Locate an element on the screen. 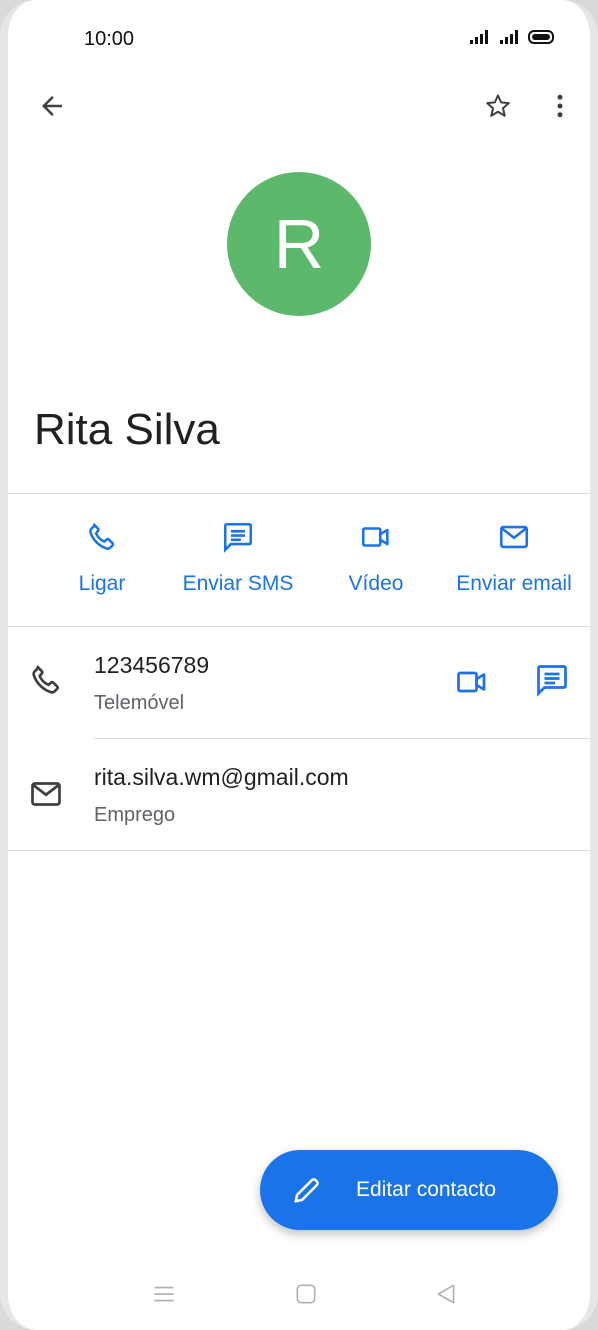 The image size is (598, 1330). arrow-back-icon is located at coordinates (52, 106).